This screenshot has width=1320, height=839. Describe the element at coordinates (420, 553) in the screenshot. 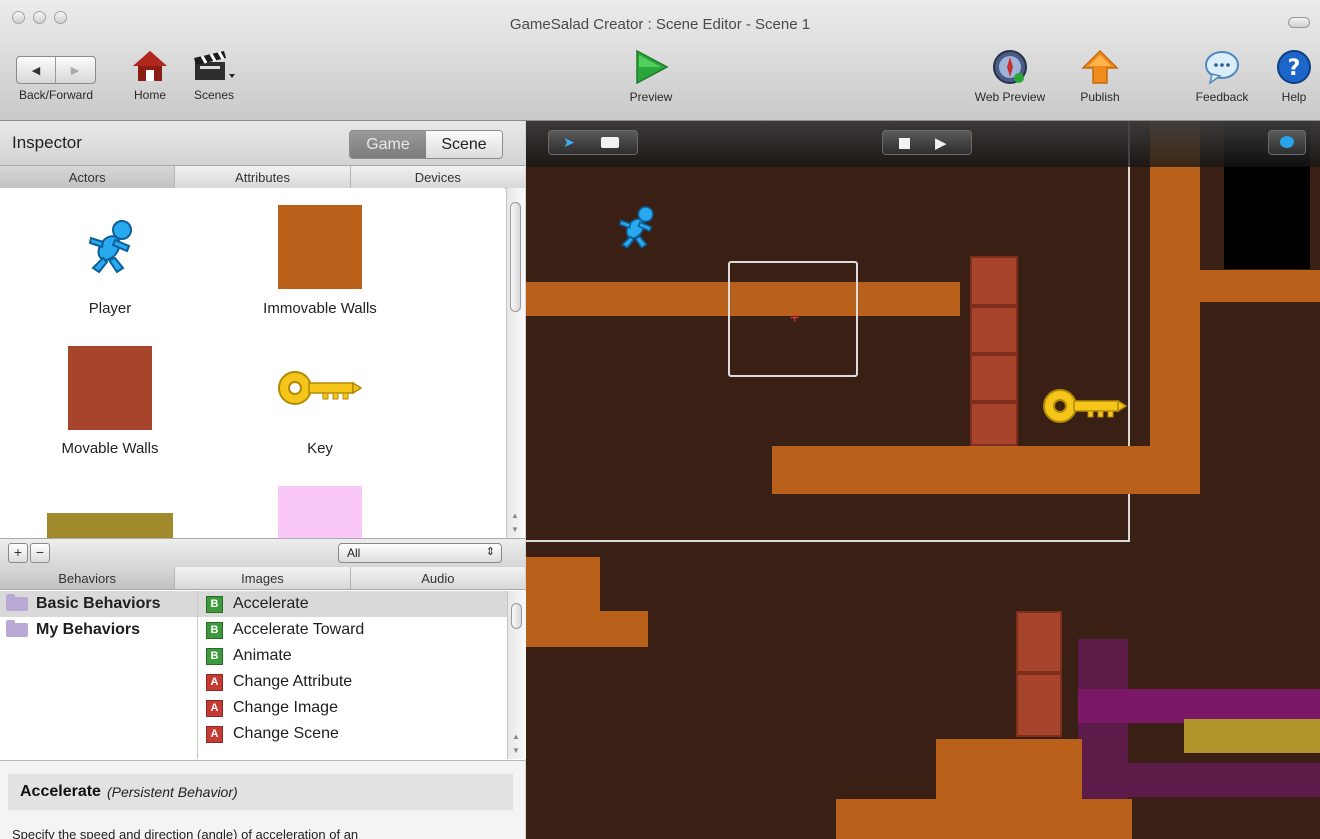

I see `actor-filter-select: All ⇕` at that location.